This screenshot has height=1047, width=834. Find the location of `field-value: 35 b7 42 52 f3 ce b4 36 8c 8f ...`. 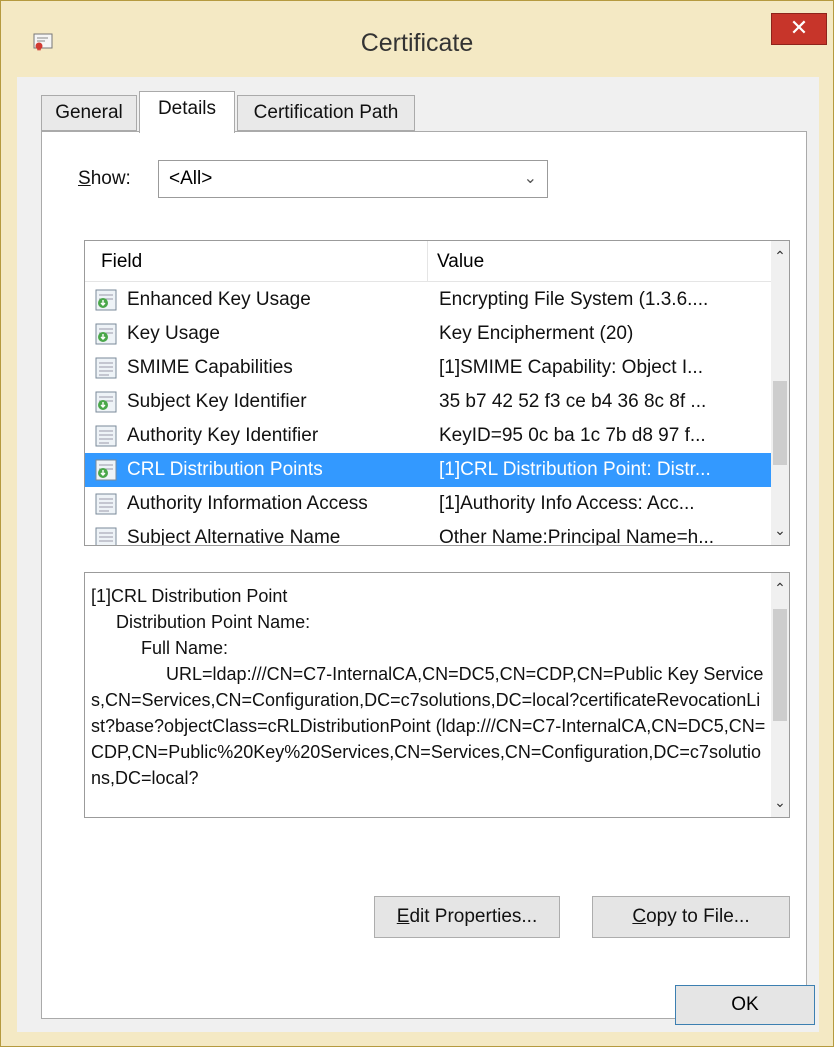

field-value: 35 b7 42 52 f3 ce b4 36 8c 8f ... is located at coordinates (573, 401).